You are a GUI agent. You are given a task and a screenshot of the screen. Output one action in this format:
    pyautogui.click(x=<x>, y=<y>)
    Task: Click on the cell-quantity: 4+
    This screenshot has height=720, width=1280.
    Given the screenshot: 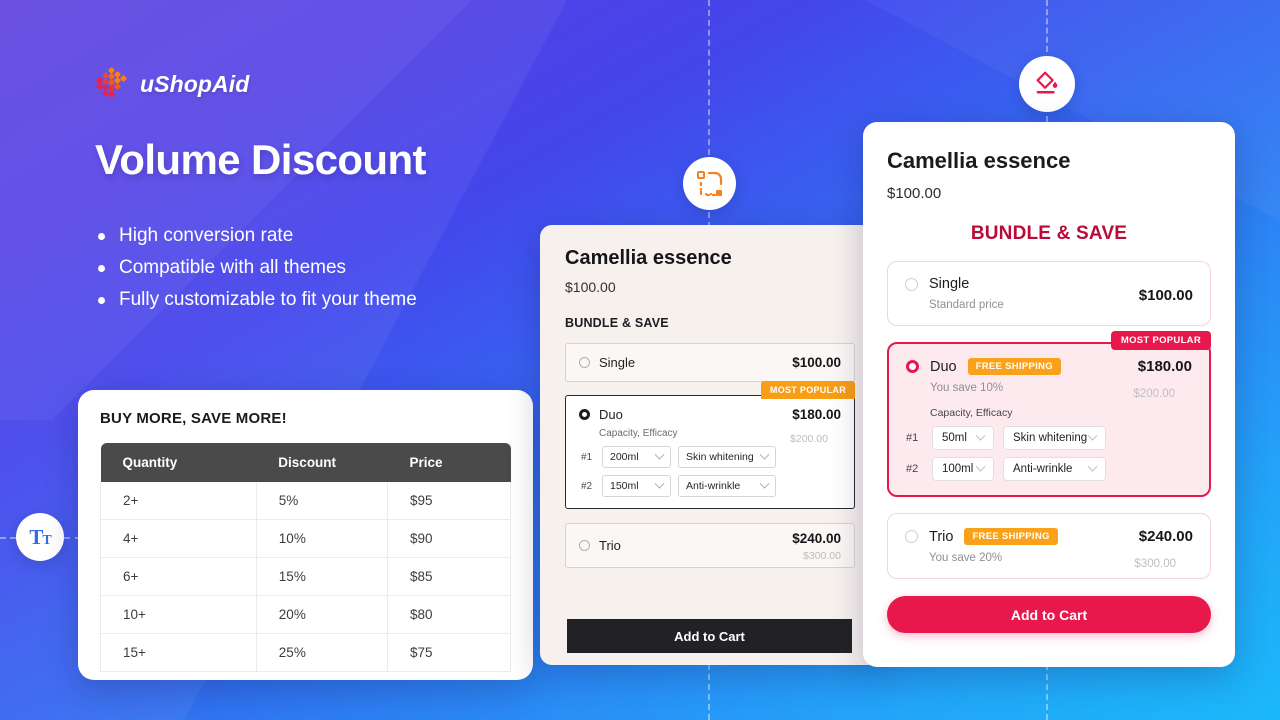 What is the action you would take?
    pyautogui.click(x=178, y=538)
    